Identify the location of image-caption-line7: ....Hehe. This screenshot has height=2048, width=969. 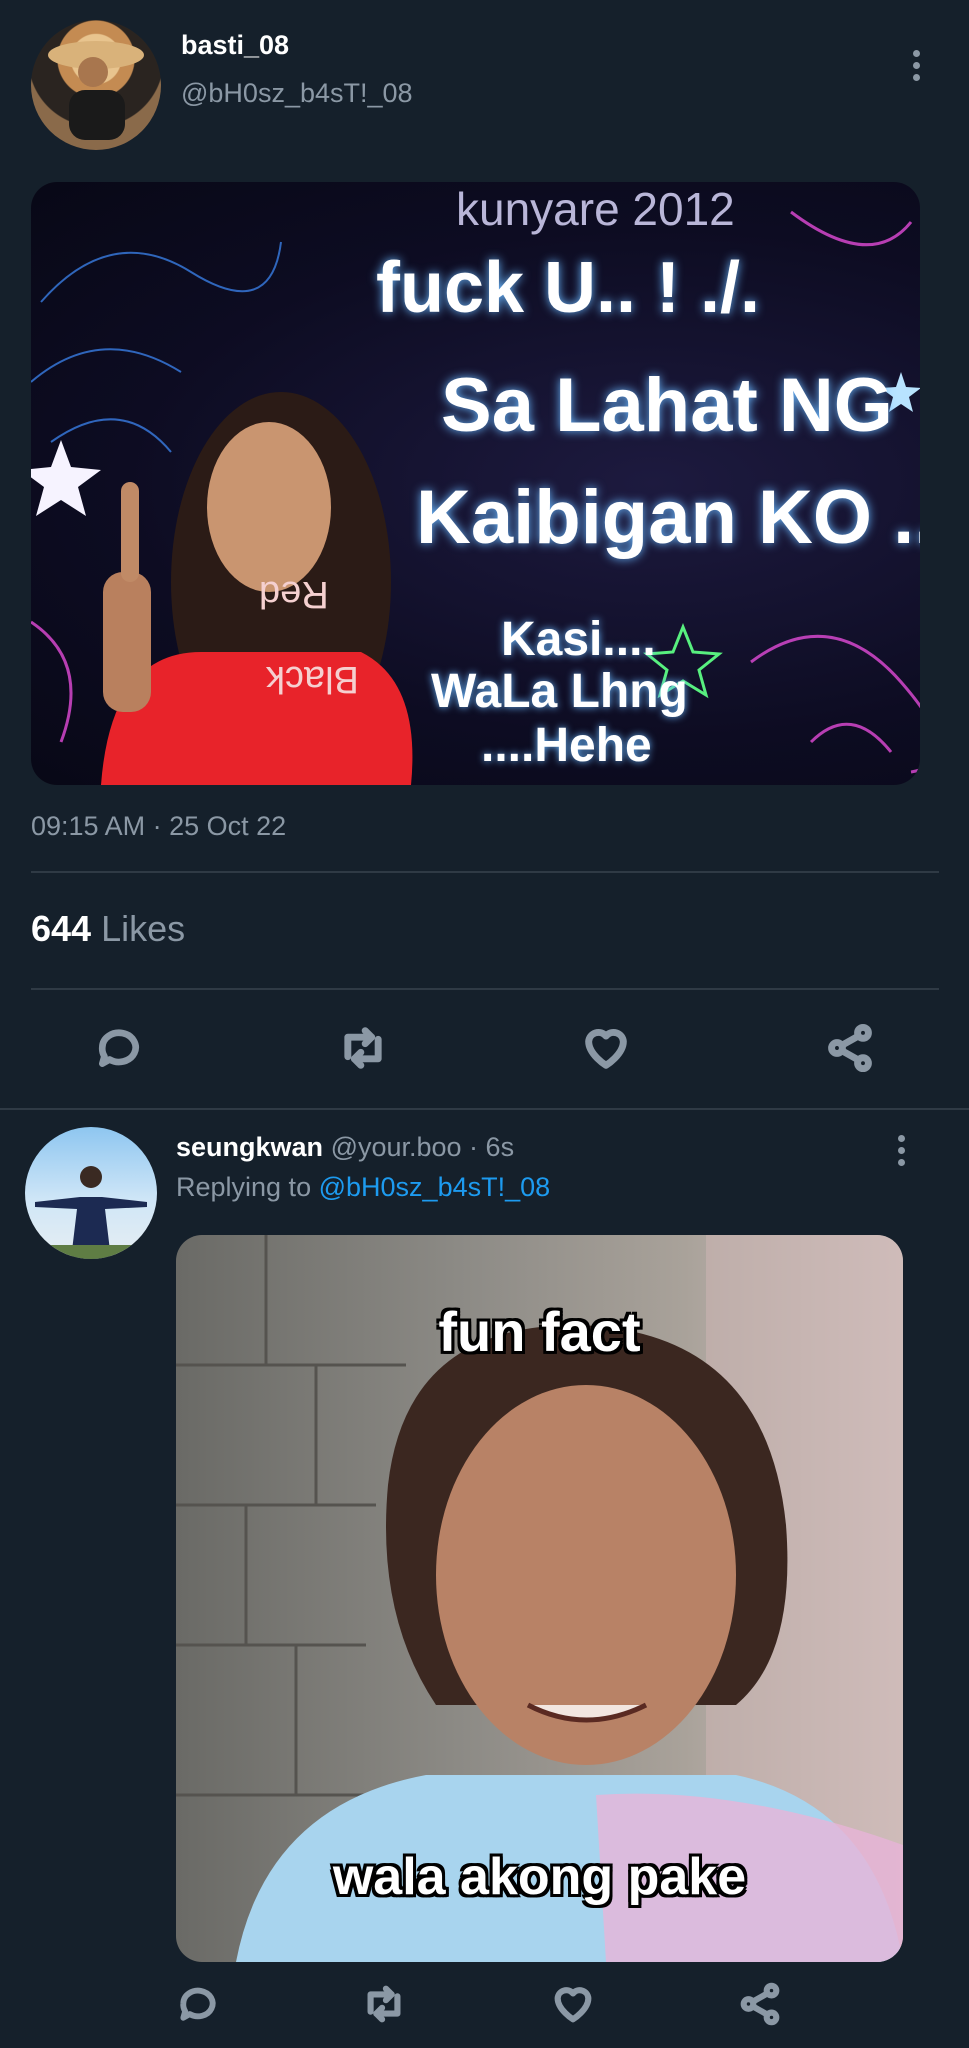
(566, 745).